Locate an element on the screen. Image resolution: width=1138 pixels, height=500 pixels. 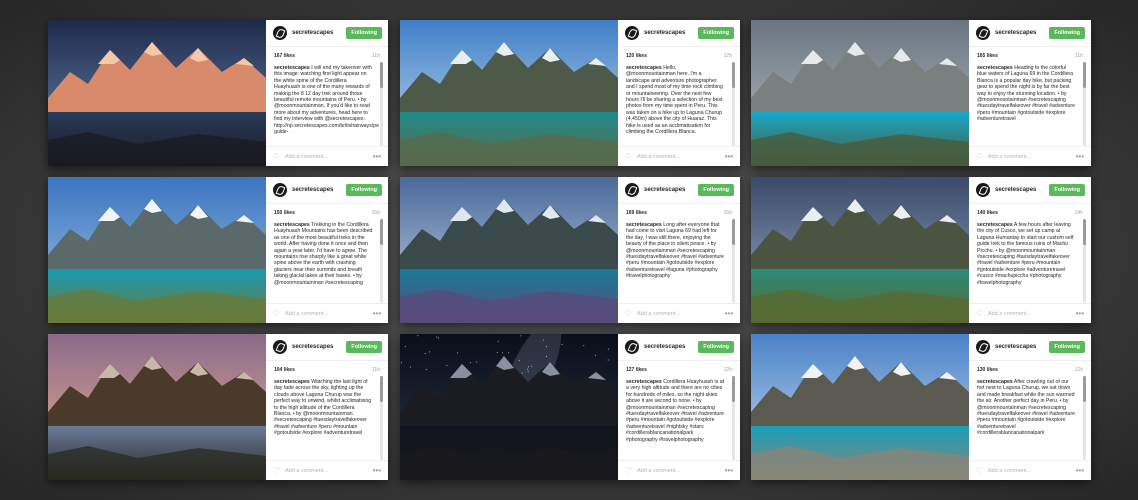
likes-count: 140 likes is located at coordinates (987, 213).